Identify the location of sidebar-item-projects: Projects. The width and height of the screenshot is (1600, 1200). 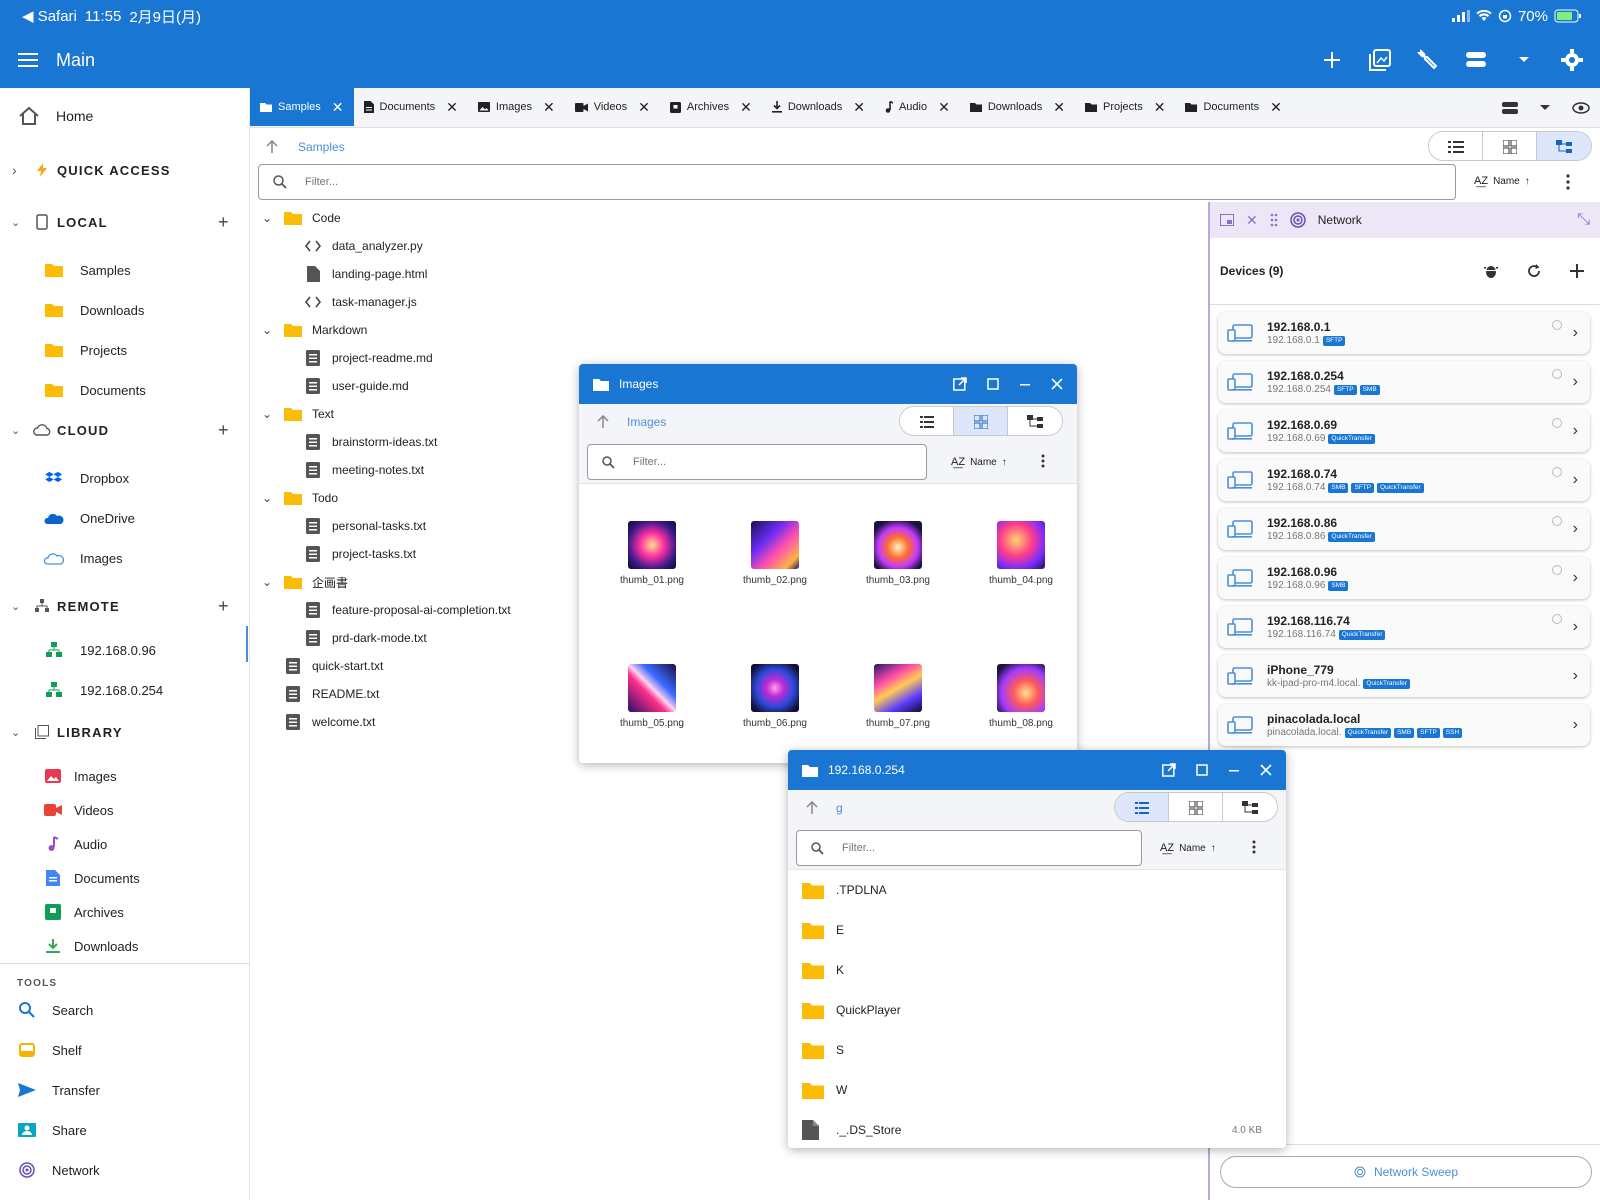
(125, 350).